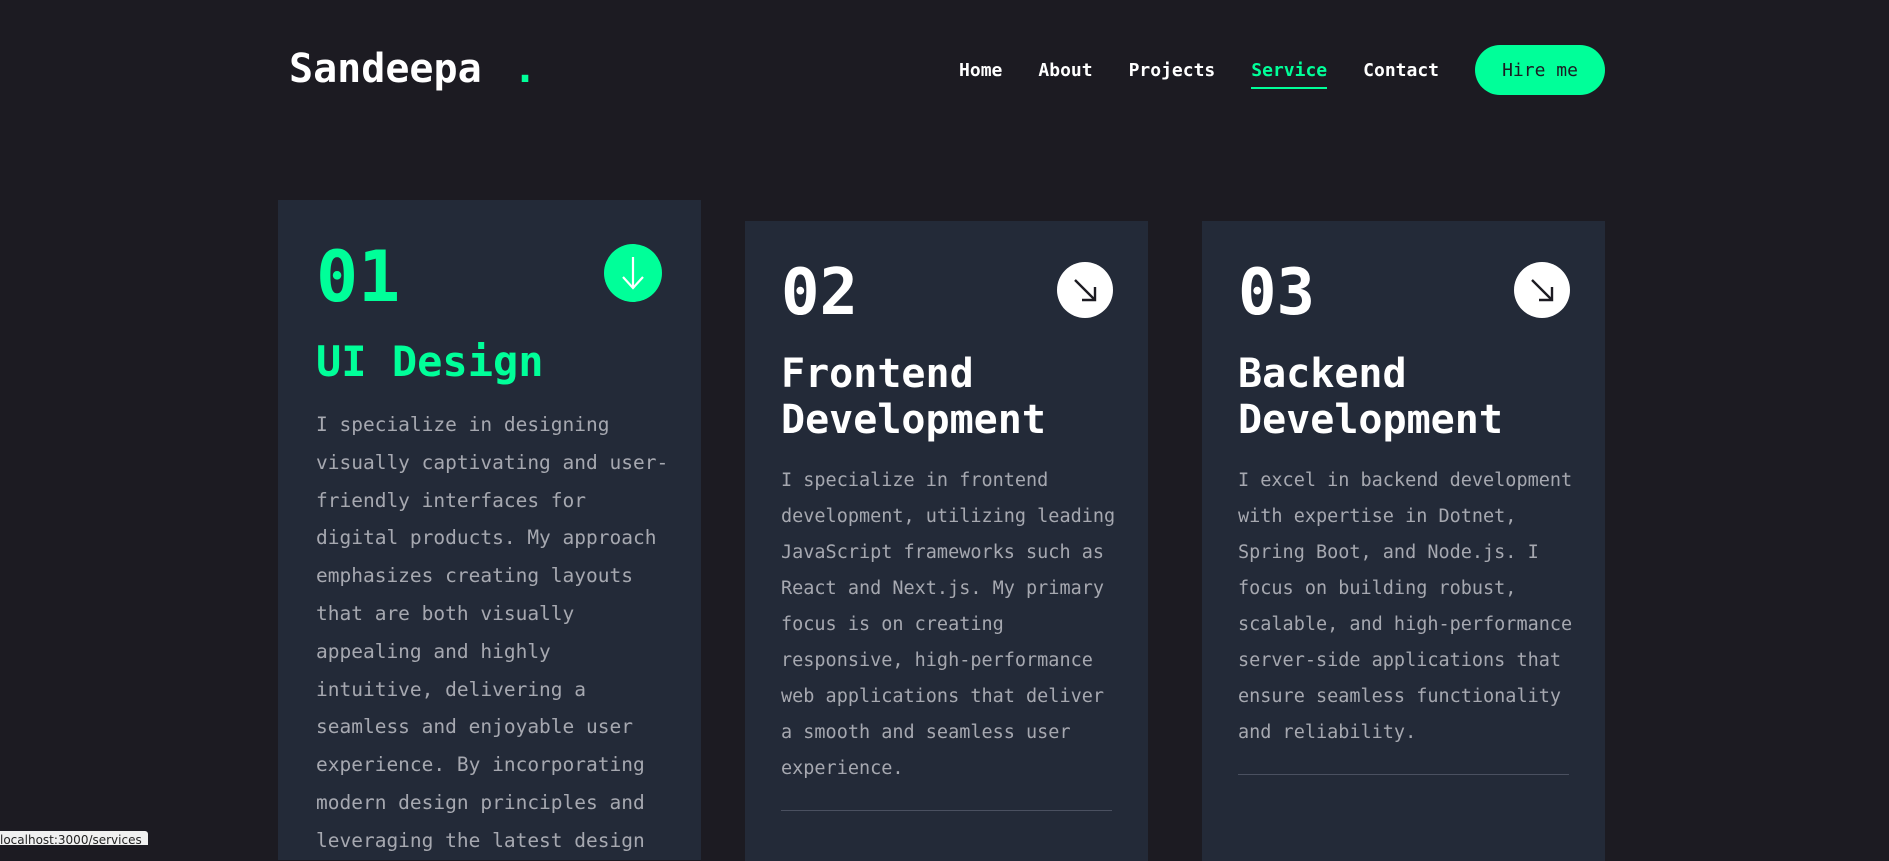  What do you see at coordinates (913, 397) in the screenshot?
I see `service-title: Frontend Development` at bounding box center [913, 397].